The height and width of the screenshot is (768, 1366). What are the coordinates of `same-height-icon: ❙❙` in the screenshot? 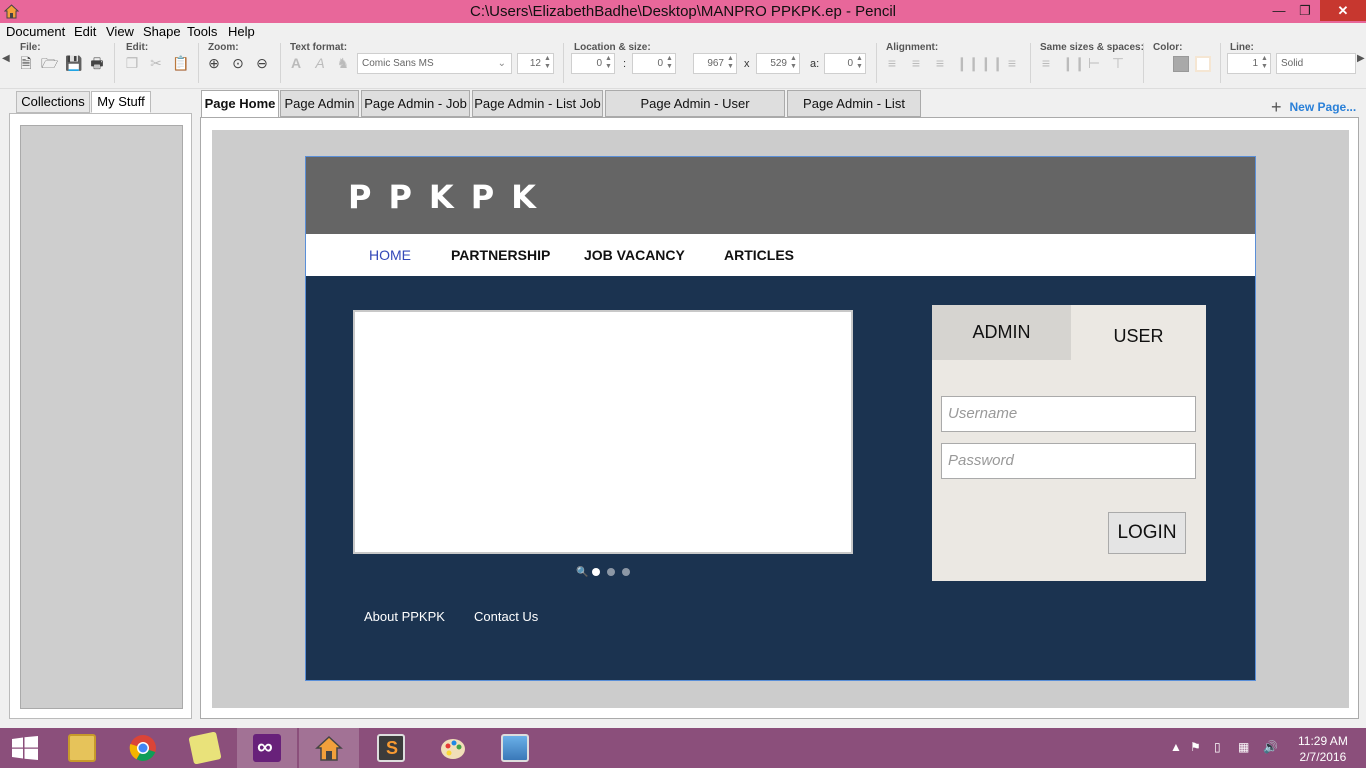 It's located at (1073, 63).